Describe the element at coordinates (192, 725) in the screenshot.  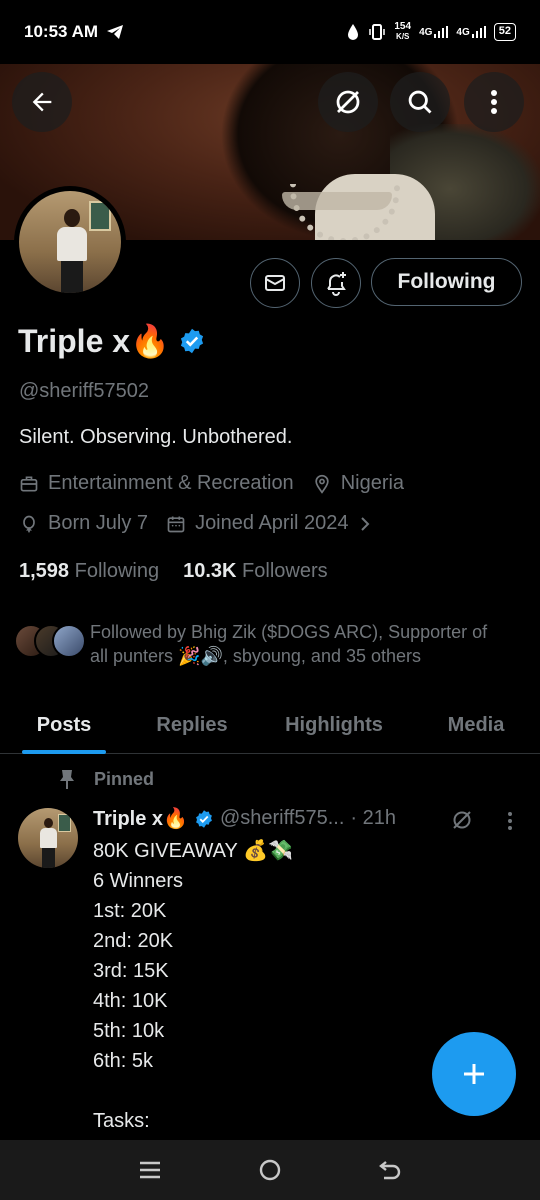
I see `tab-replies: Replies` at that location.